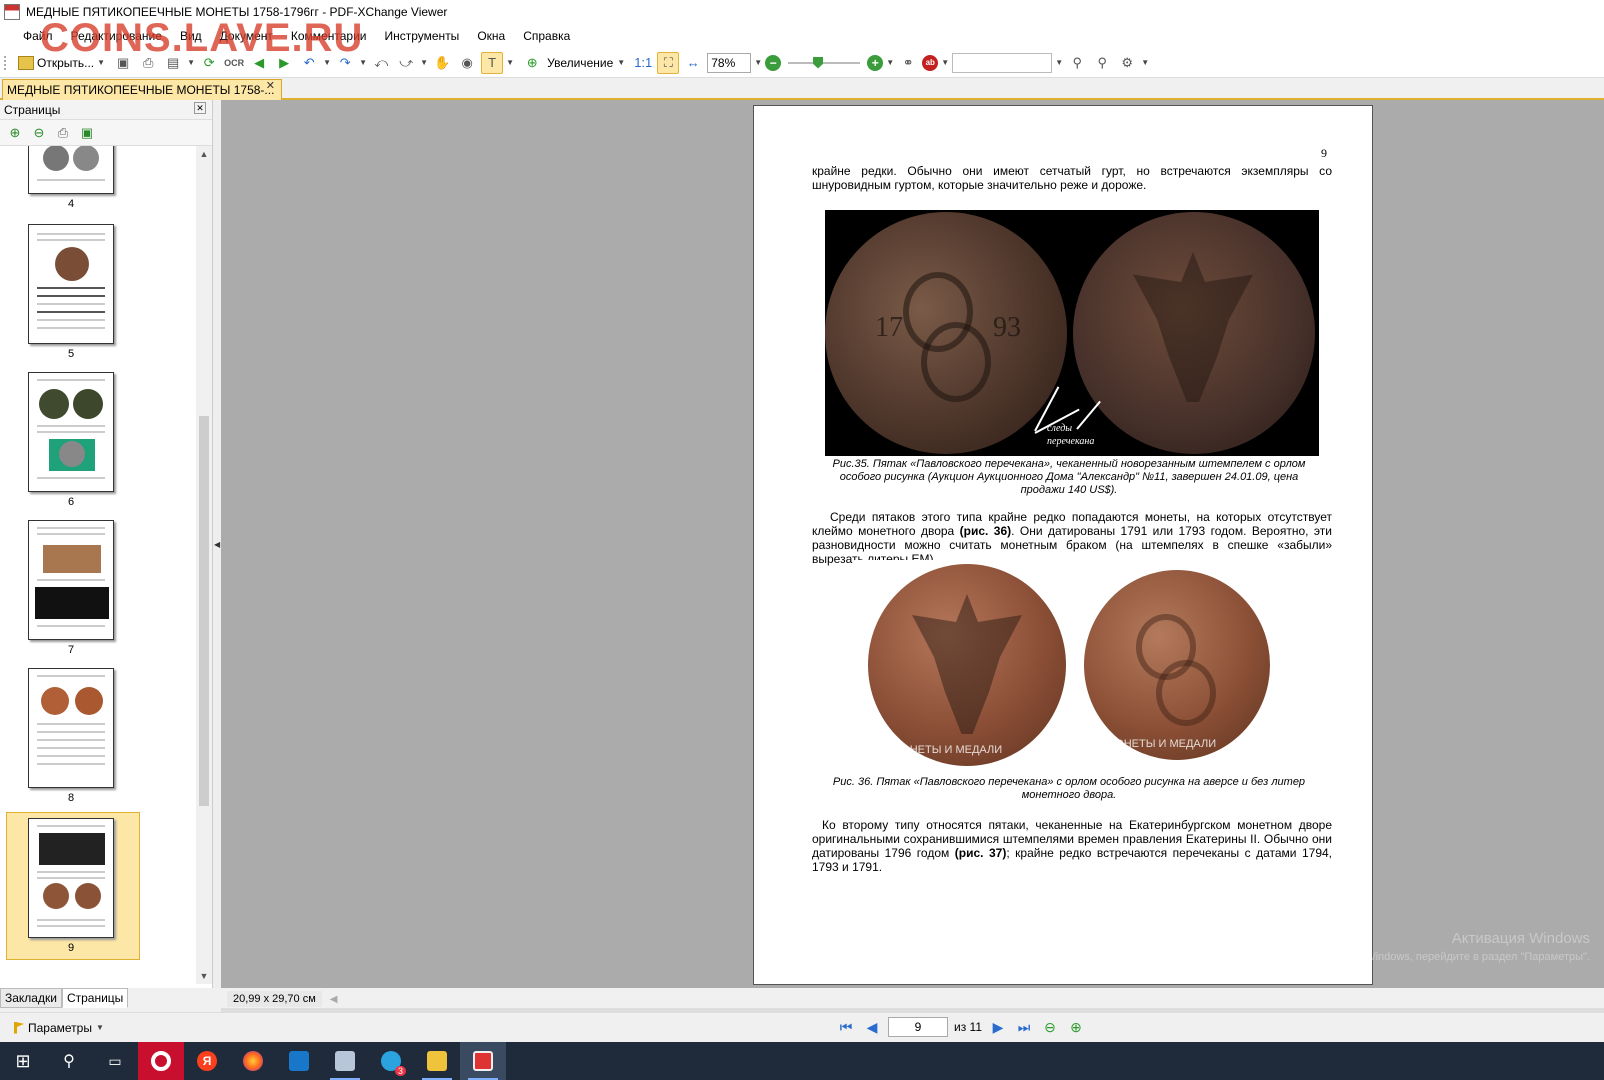 The height and width of the screenshot is (1080, 1604). I want to click on last-page-icon: ⏭, so click(1024, 1027).